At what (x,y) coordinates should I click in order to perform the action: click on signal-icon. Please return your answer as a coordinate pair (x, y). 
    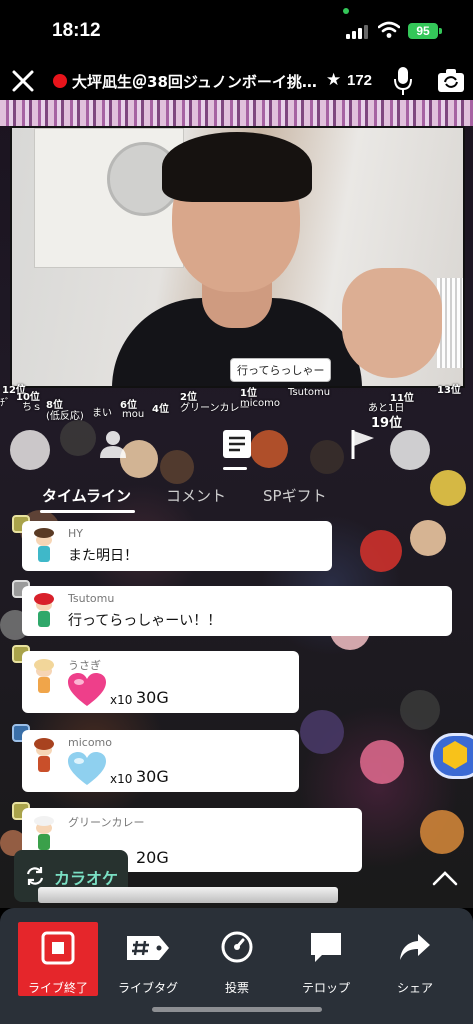
    Looking at the image, I should click on (358, 32).